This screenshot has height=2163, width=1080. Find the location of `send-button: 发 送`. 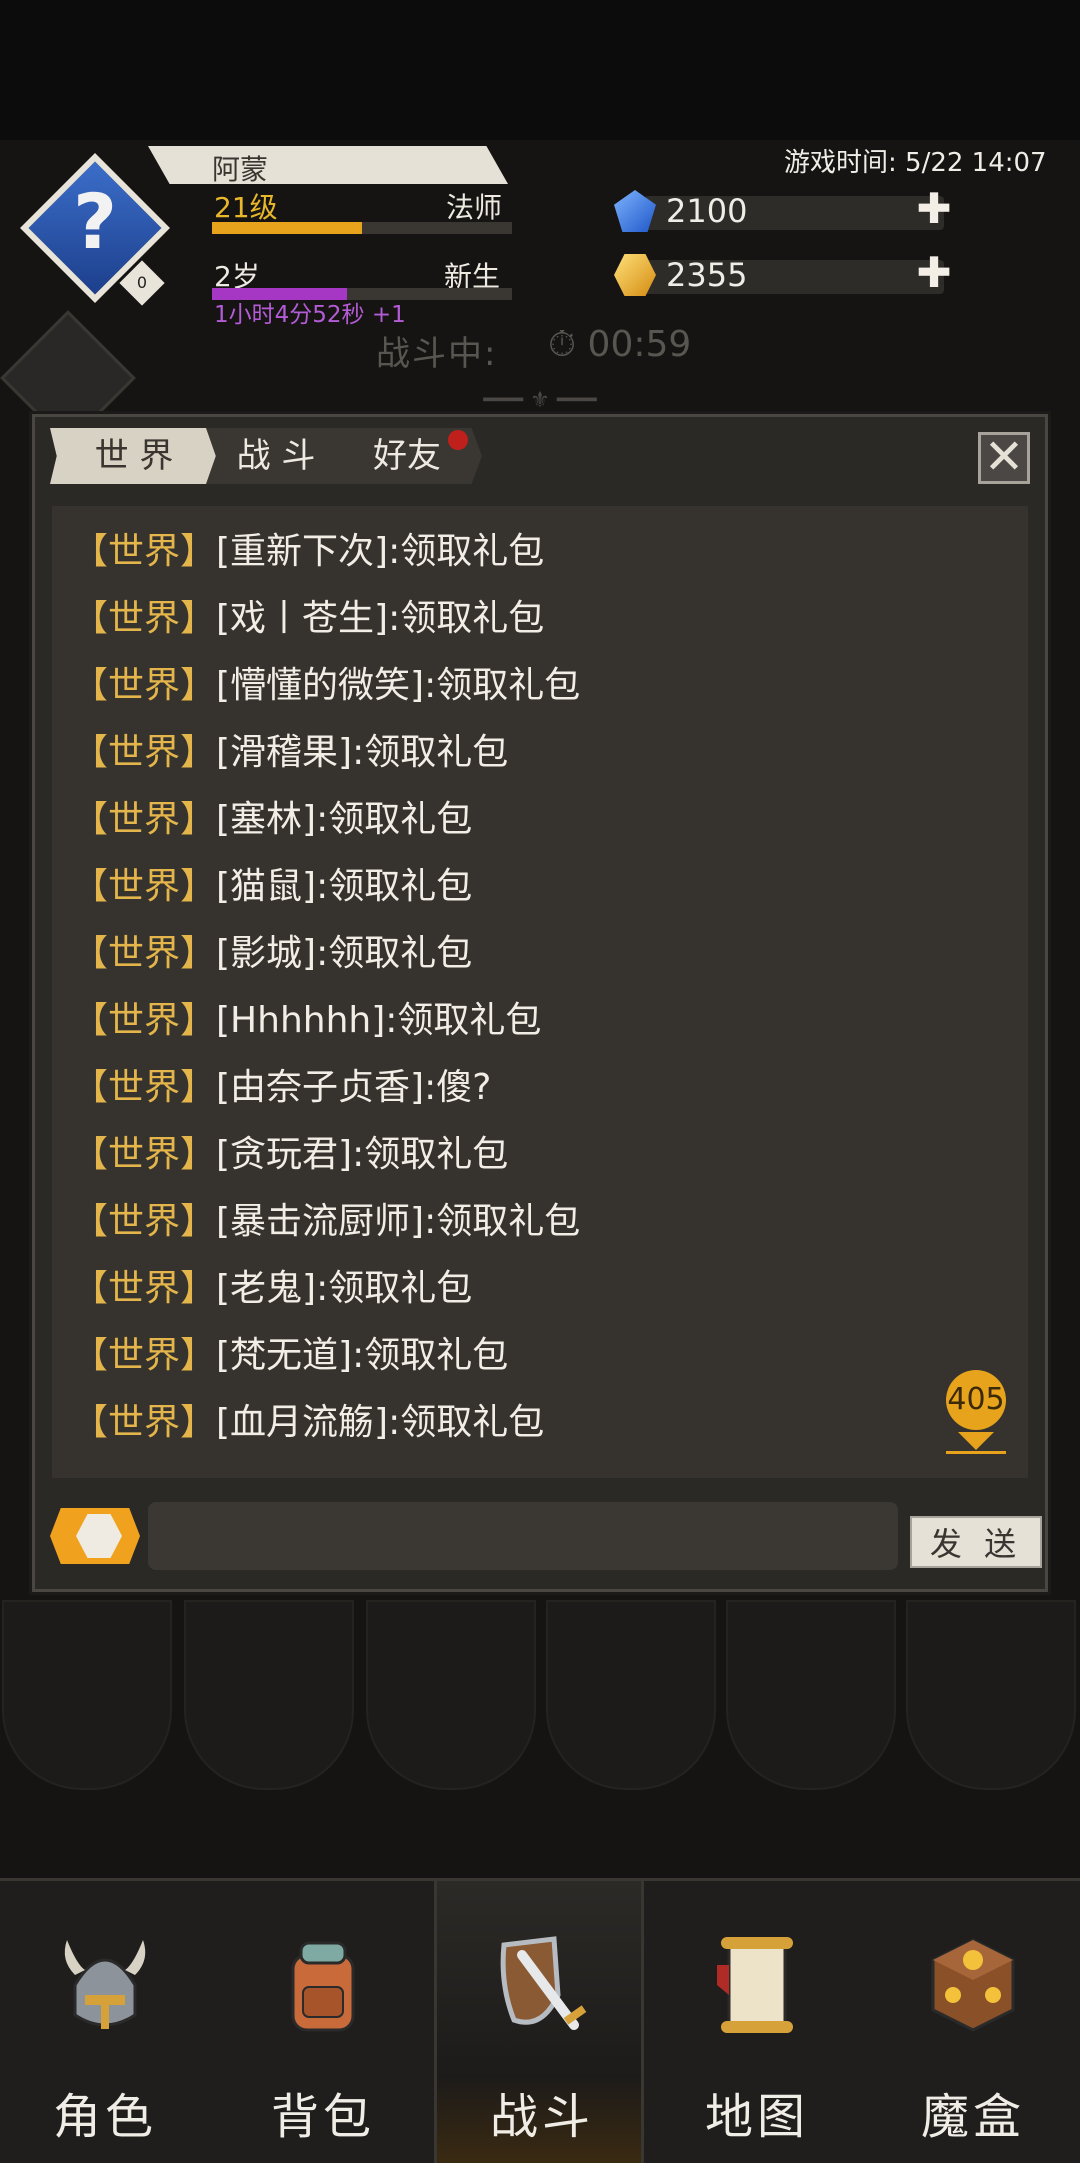

send-button: 发 送 is located at coordinates (976, 1542).